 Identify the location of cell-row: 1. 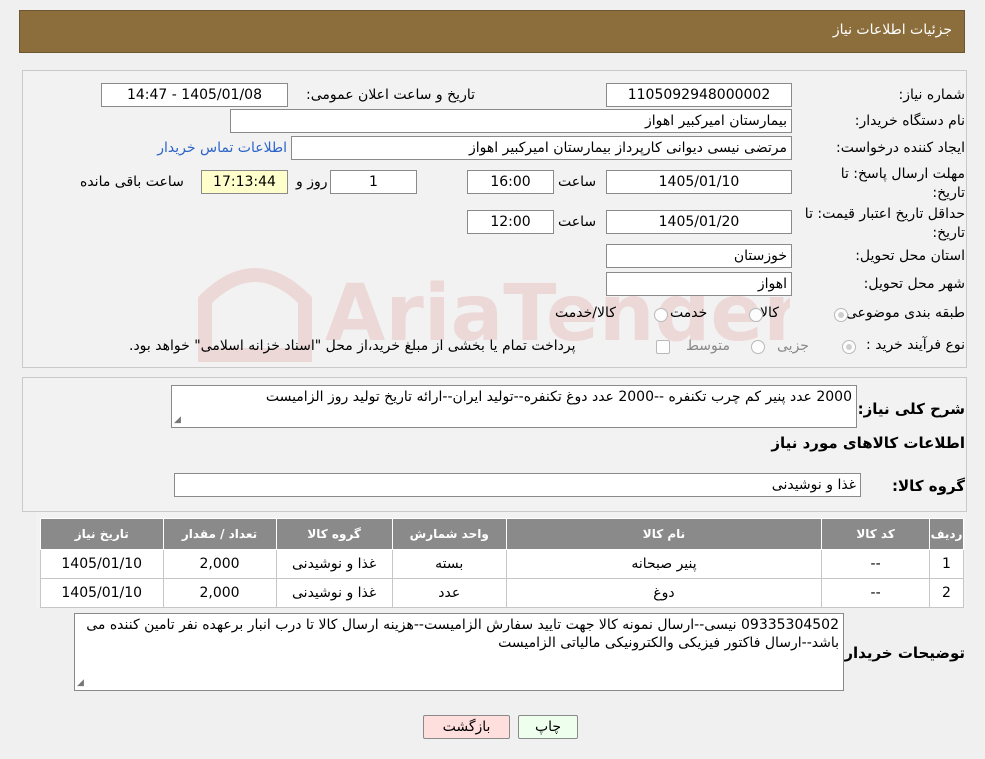
(946, 564).